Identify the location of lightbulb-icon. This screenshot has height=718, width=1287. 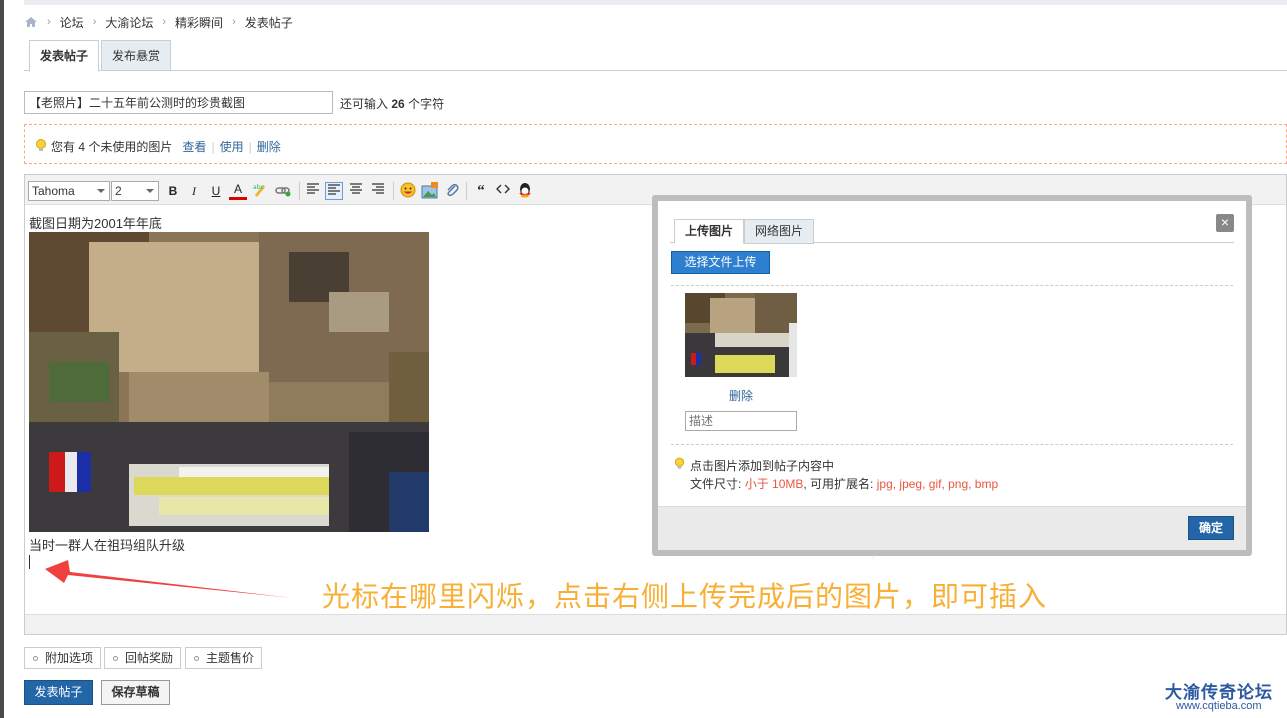
(679, 464).